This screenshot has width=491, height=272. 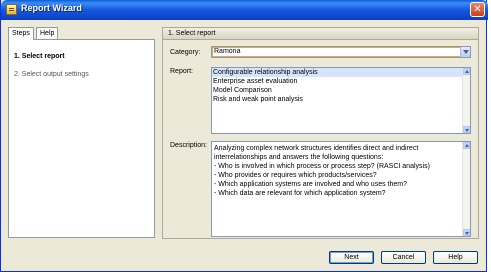 I want to click on report-label: Report:, so click(x=181, y=71).